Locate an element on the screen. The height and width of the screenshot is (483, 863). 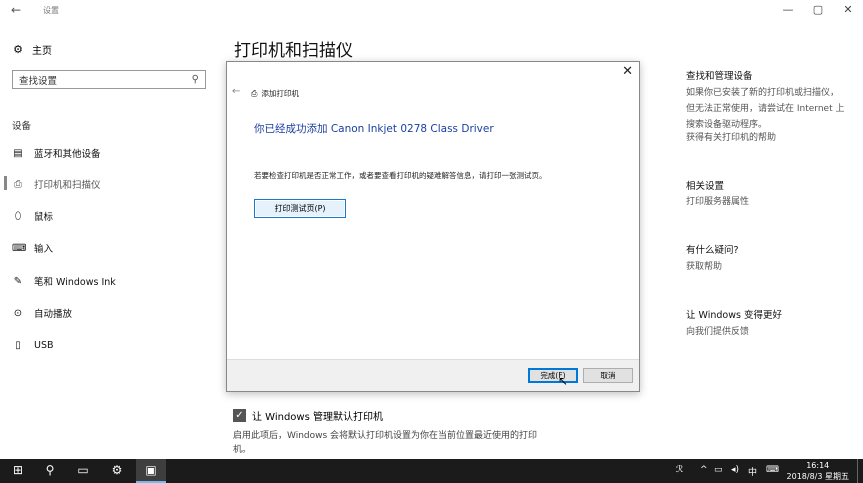
gear-icon: ⚙ is located at coordinates (18, 49).